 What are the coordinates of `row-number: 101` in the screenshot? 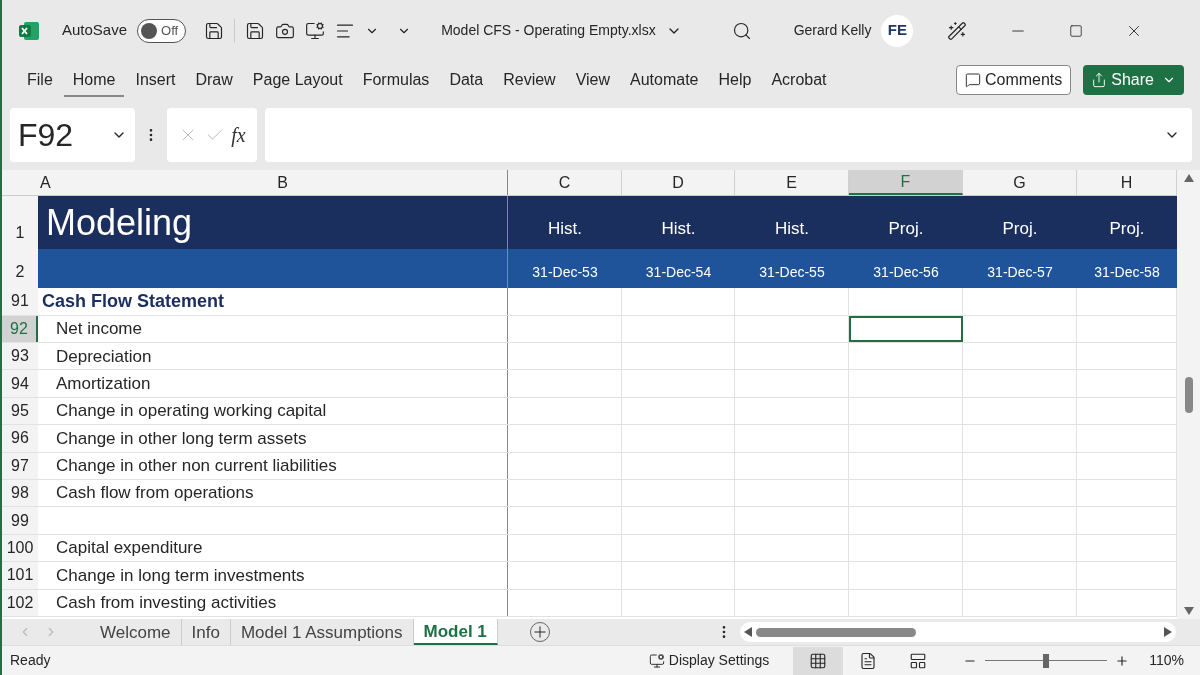 It's located at (20, 575).